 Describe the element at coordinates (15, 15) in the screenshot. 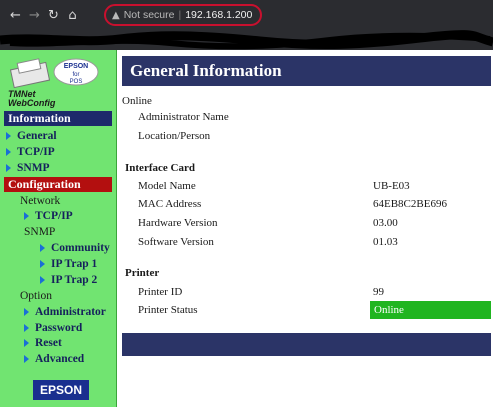

I see `back-icon: ←` at that location.